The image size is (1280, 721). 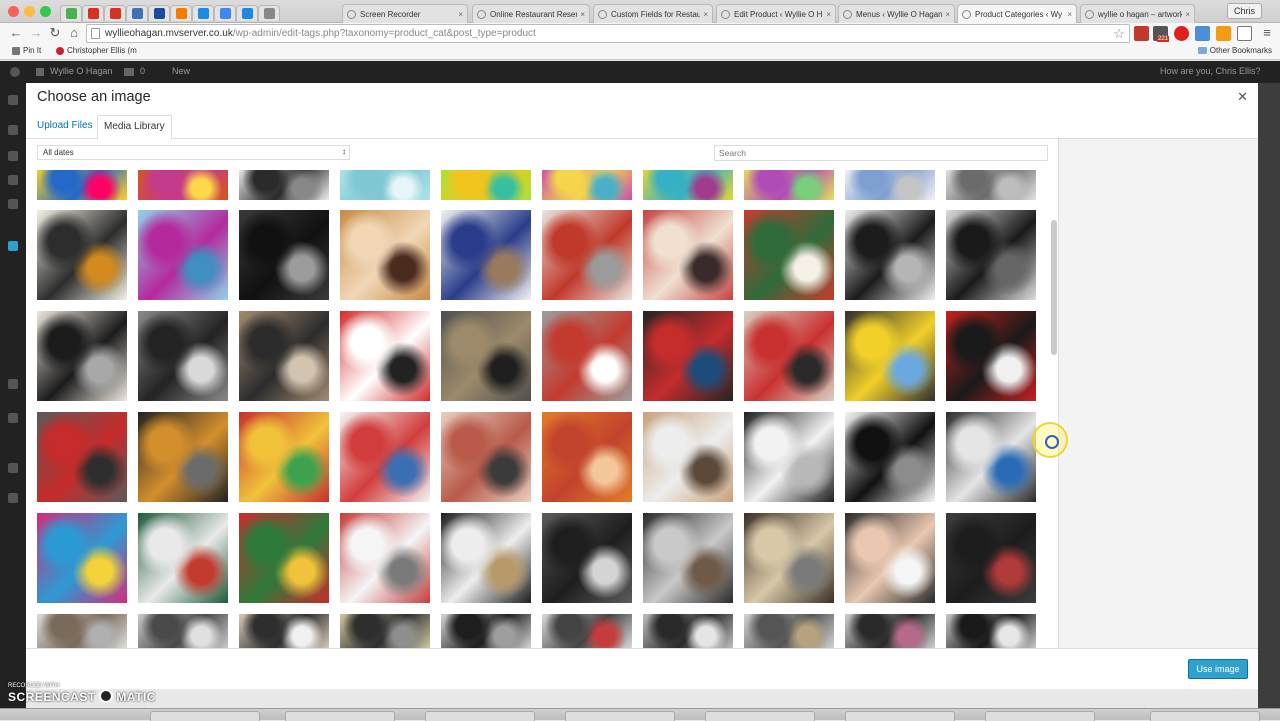 I want to click on bookmark-pin-it: Pin It, so click(x=26, y=50).